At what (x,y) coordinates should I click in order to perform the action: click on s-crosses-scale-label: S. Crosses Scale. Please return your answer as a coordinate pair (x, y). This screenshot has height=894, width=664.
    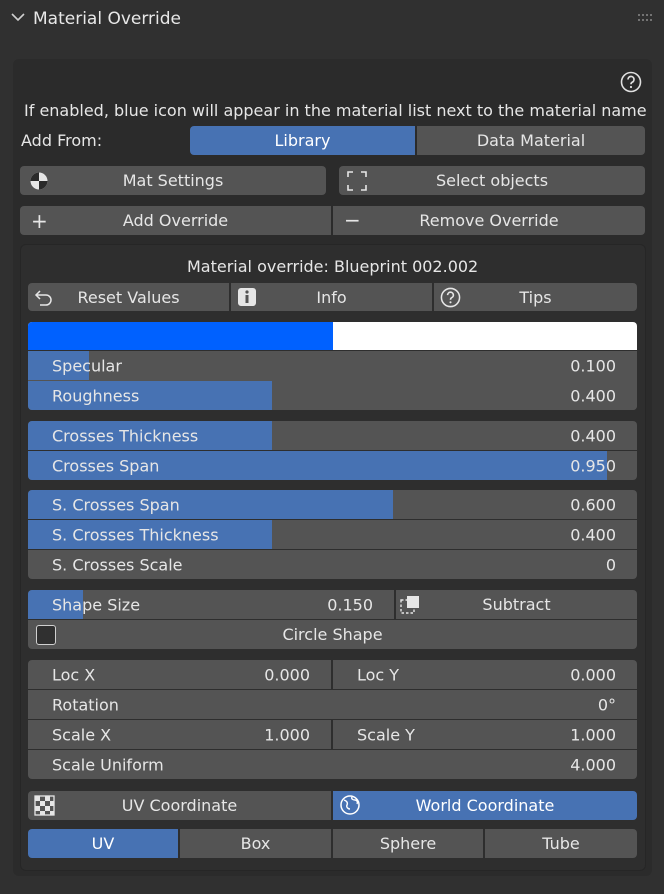
    Looking at the image, I should click on (117, 564).